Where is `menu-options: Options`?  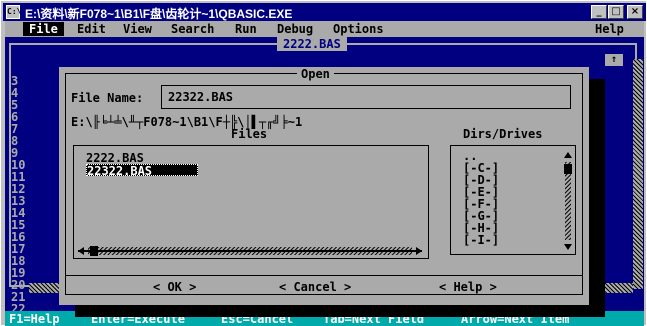 menu-options: Options is located at coordinates (358, 29).